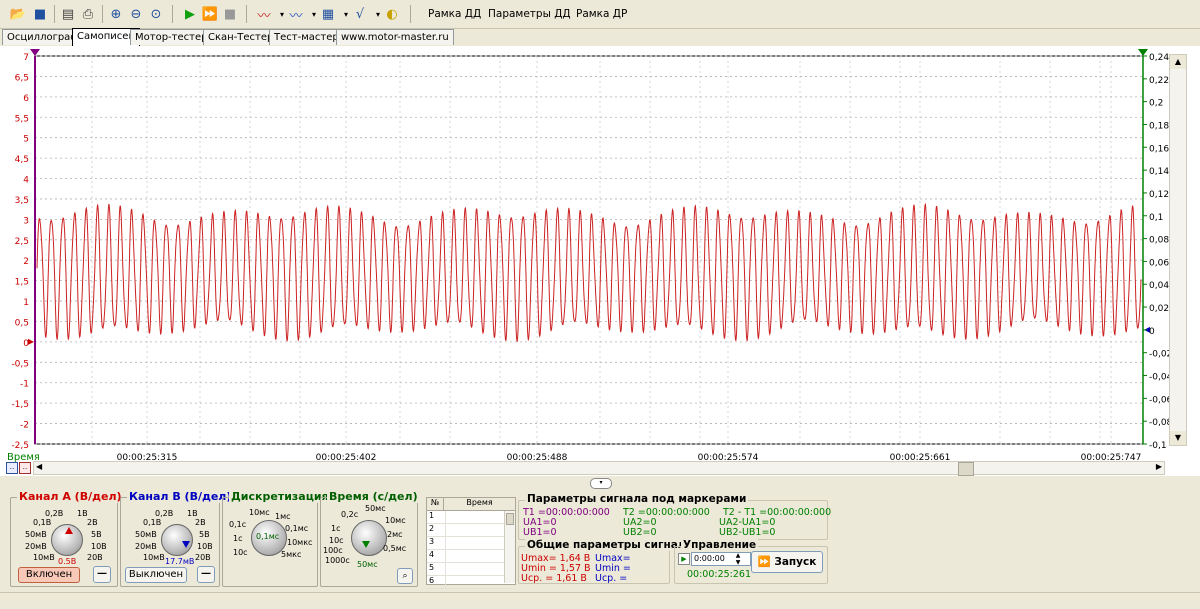  What do you see at coordinates (1159, 126) in the screenshot?
I see `right-tick-label: 0,18` at bounding box center [1159, 126].